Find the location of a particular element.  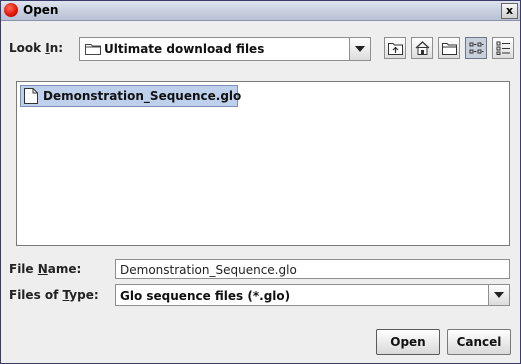

look-in-label: Look In: is located at coordinates (36, 48).